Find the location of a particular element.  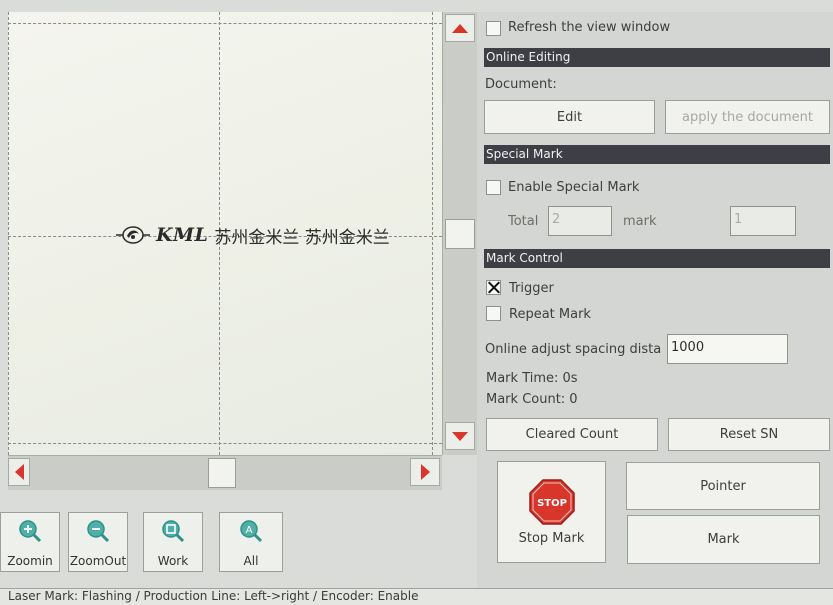

logo-text: KML is located at coordinates (182, 235).